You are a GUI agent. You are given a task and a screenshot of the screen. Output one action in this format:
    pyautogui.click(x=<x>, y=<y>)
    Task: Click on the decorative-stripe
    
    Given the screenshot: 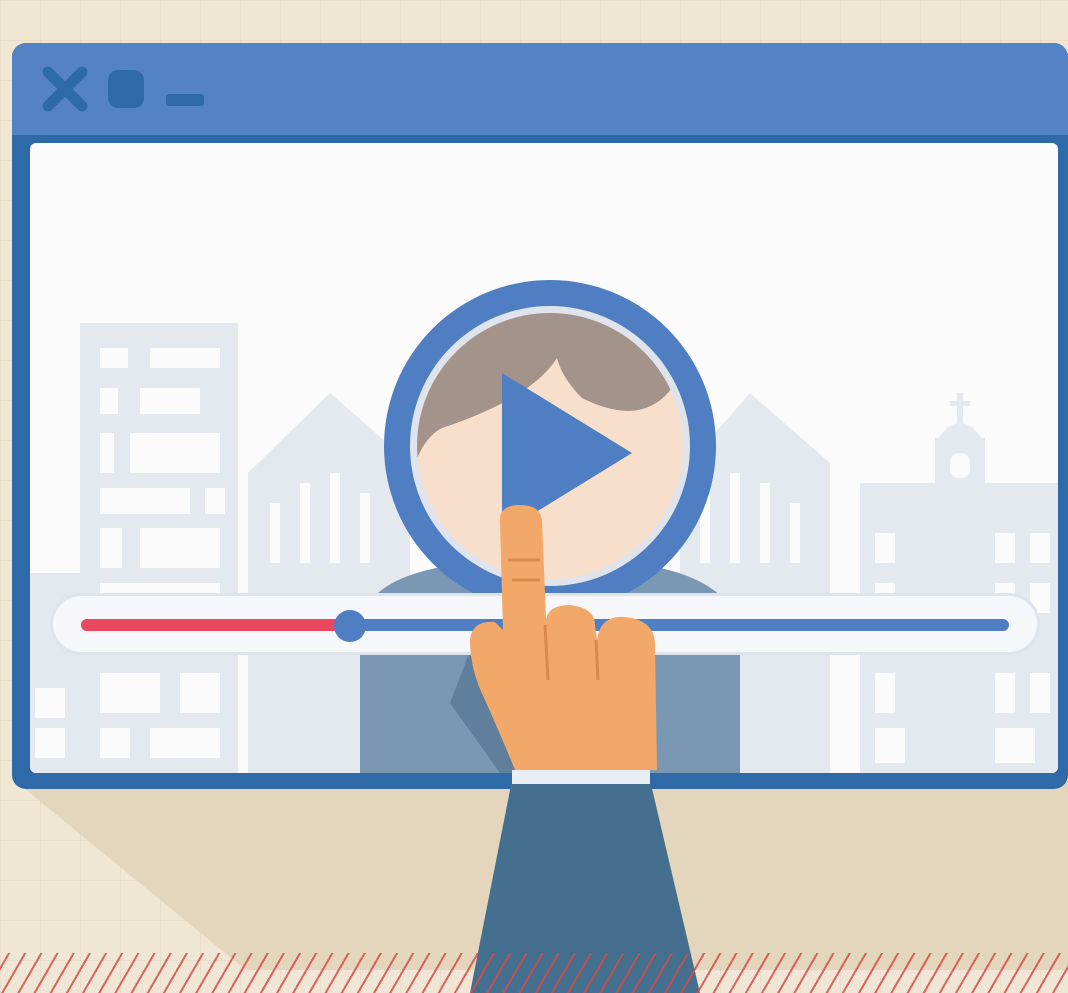 What is the action you would take?
    pyautogui.click(x=534, y=973)
    